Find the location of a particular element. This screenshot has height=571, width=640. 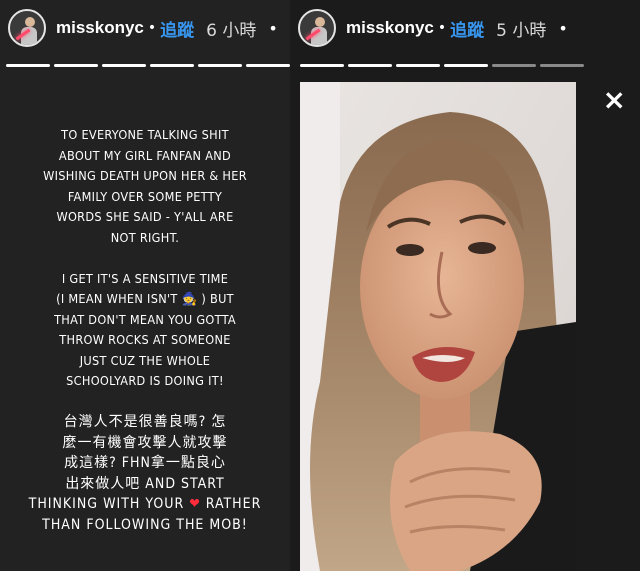

text-fragment: RATHER is located at coordinates (231, 504).